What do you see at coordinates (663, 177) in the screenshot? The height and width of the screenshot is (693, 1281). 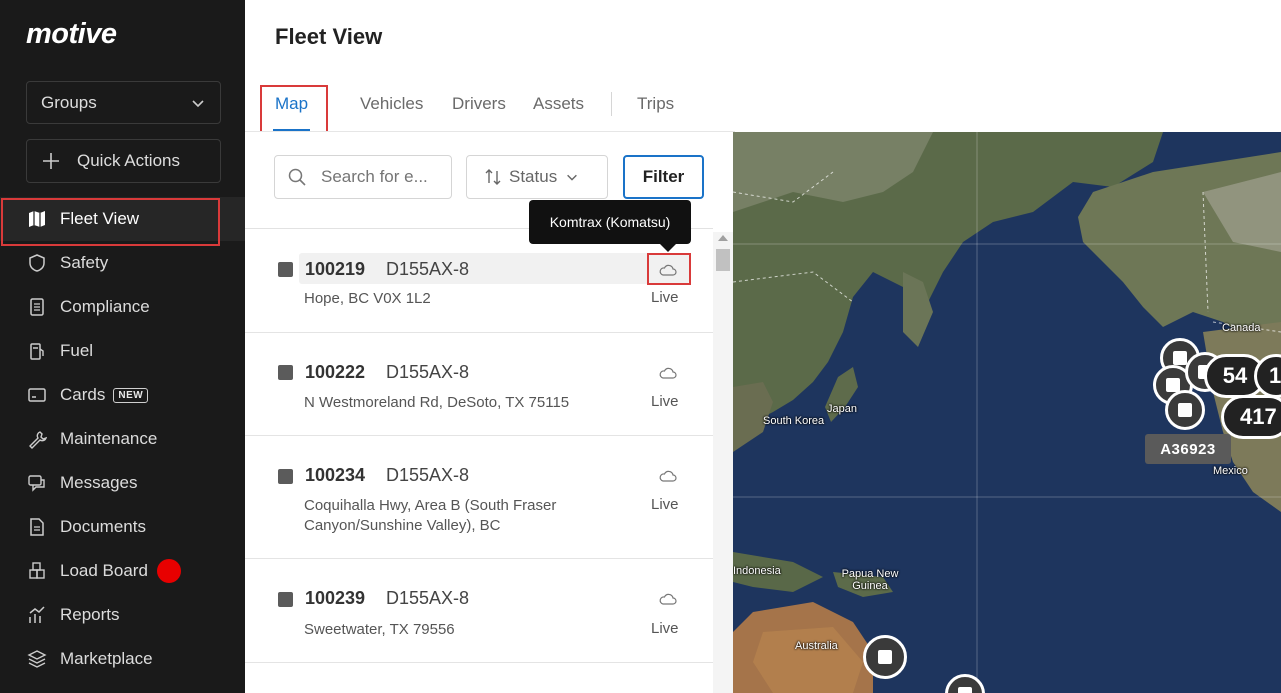 I see `filter-button: Filter` at bounding box center [663, 177].